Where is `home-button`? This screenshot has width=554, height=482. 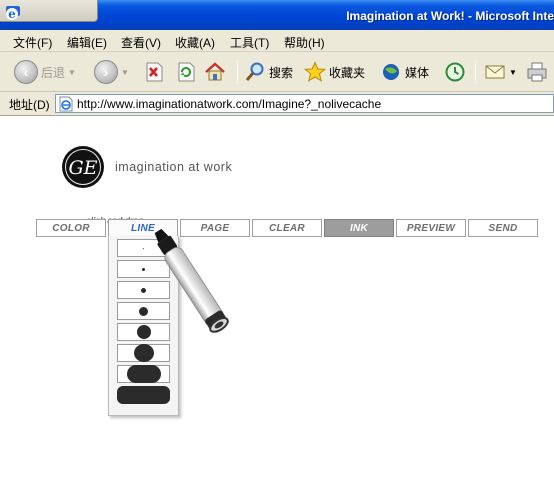
home-button is located at coordinates (215, 72).